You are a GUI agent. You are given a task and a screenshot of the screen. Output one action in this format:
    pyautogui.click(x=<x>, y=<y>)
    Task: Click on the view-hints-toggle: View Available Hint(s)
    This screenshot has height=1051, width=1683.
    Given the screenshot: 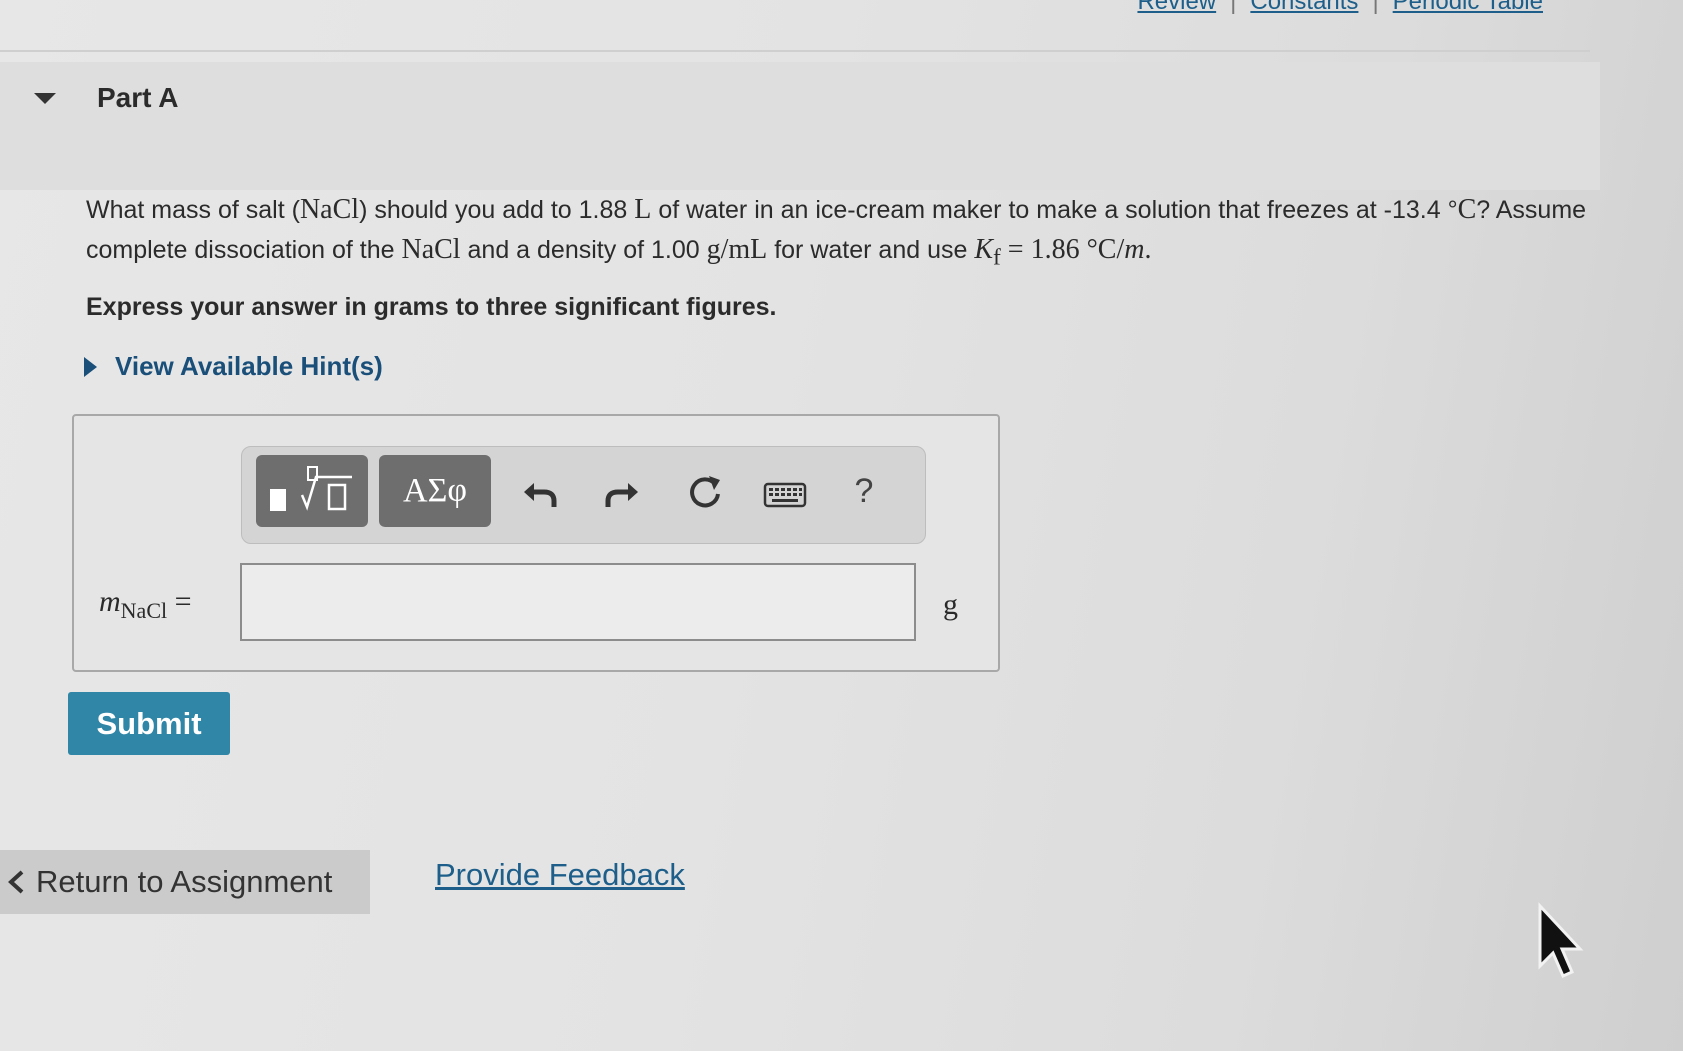 What is the action you would take?
    pyautogui.click(x=233, y=366)
    